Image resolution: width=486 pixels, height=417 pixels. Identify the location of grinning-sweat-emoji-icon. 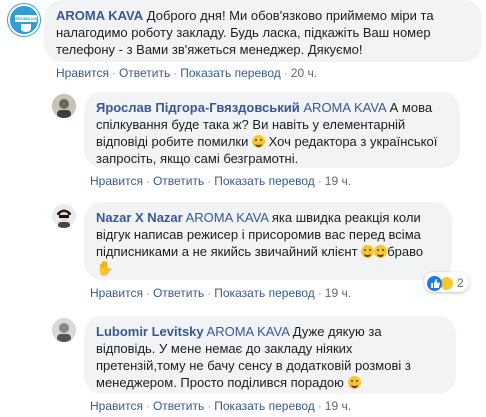
(381, 251).